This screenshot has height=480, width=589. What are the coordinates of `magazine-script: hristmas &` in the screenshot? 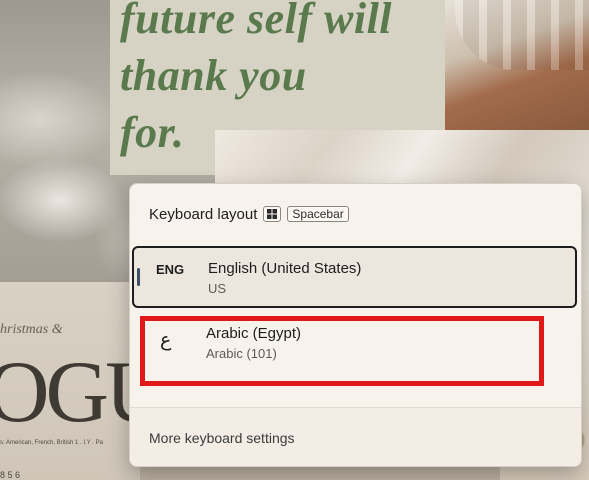 It's located at (31, 329).